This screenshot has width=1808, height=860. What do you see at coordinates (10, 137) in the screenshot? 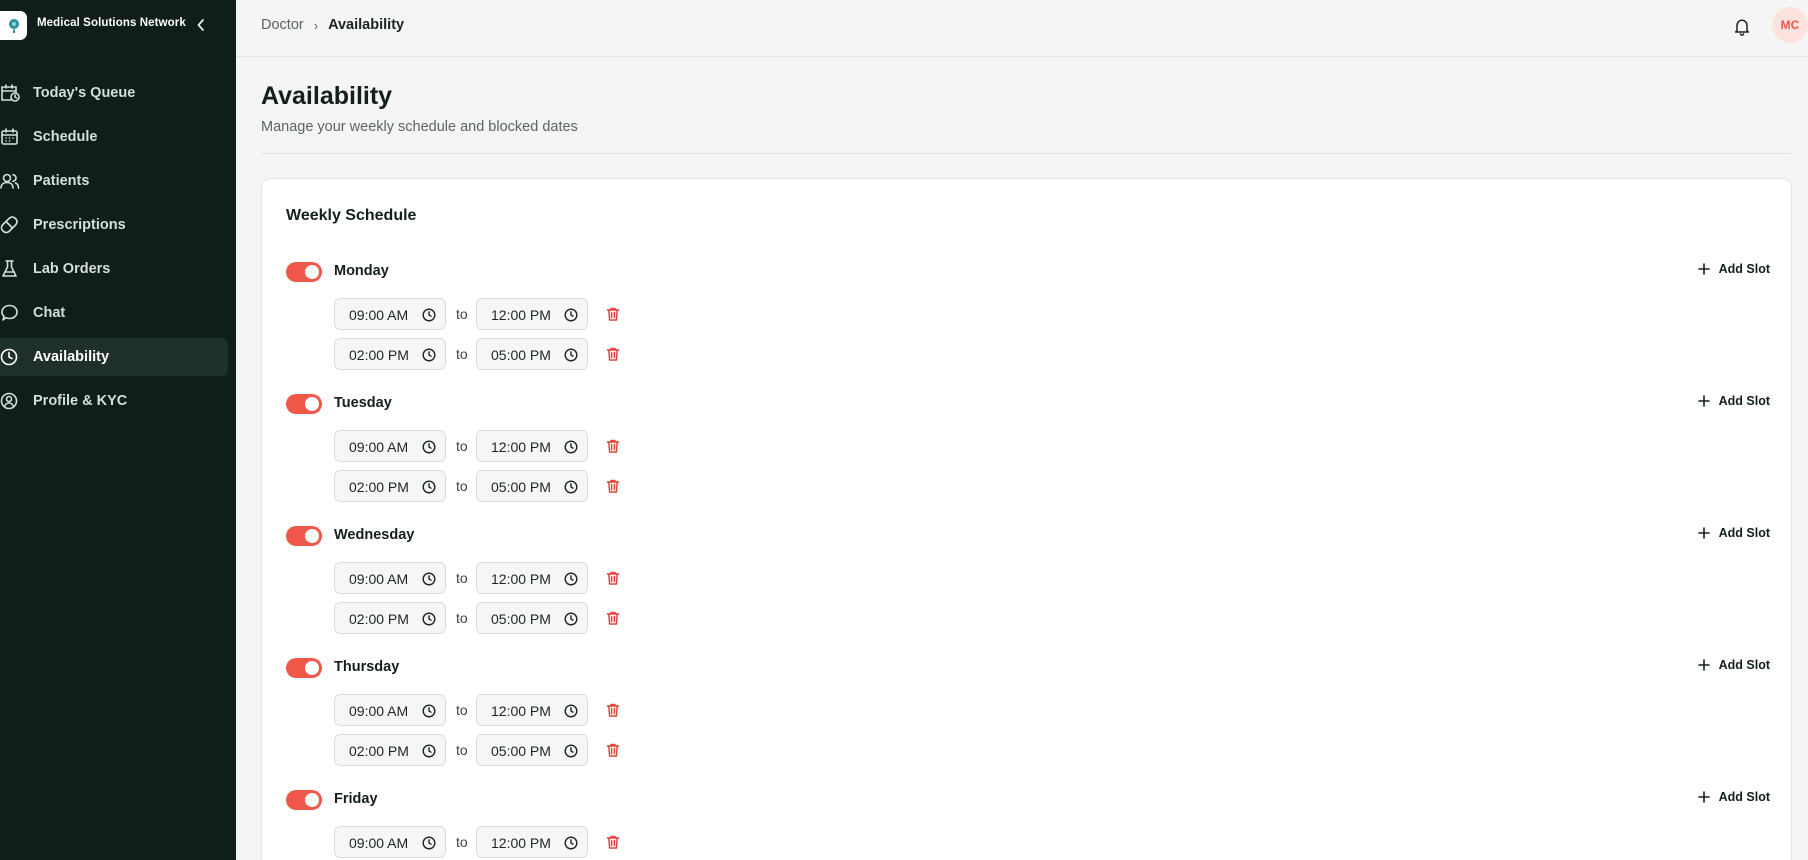
I see `calendar-icon` at bounding box center [10, 137].